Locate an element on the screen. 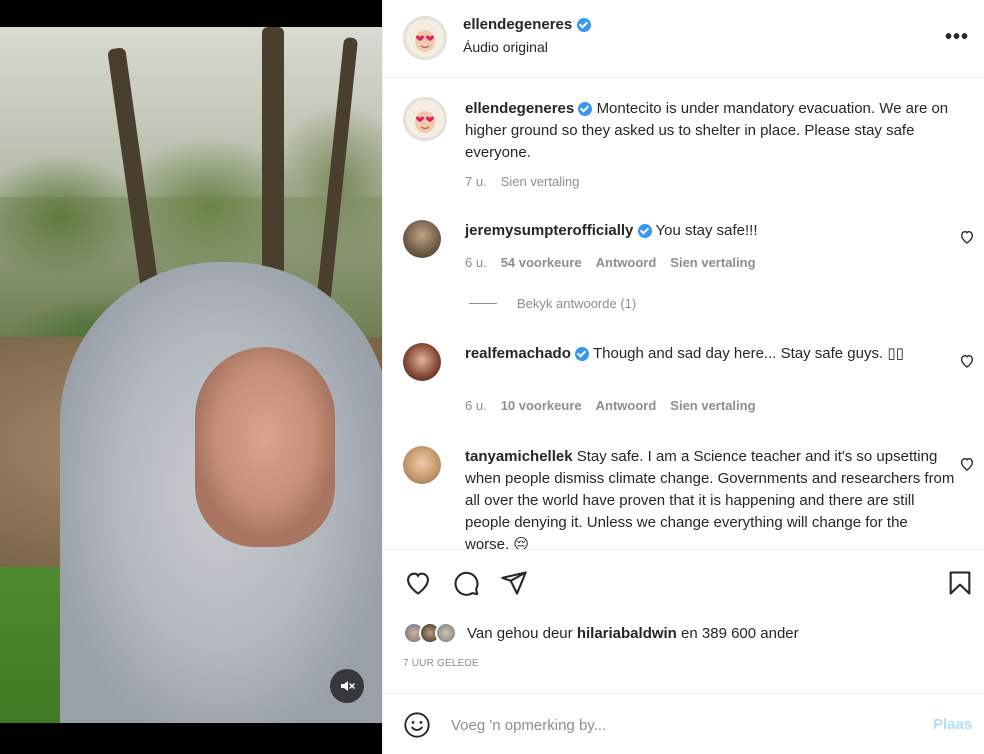 This screenshot has height=754, width=984. avatar is located at coordinates (425, 38).